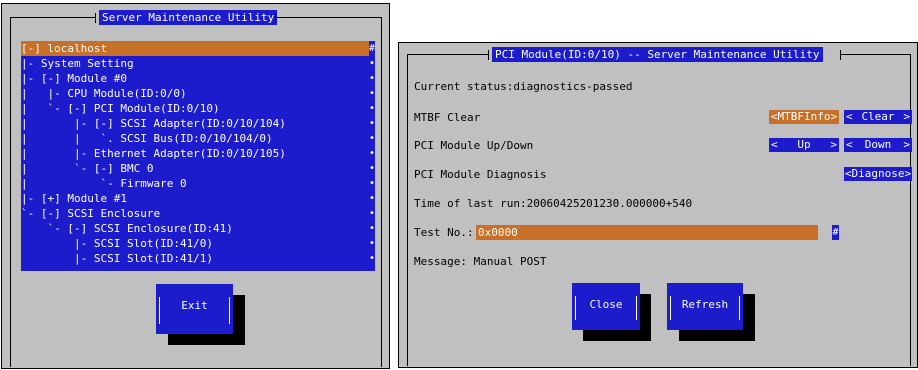 The height and width of the screenshot is (370, 918). I want to click on clear-button-label: Clear, so click(878, 116).